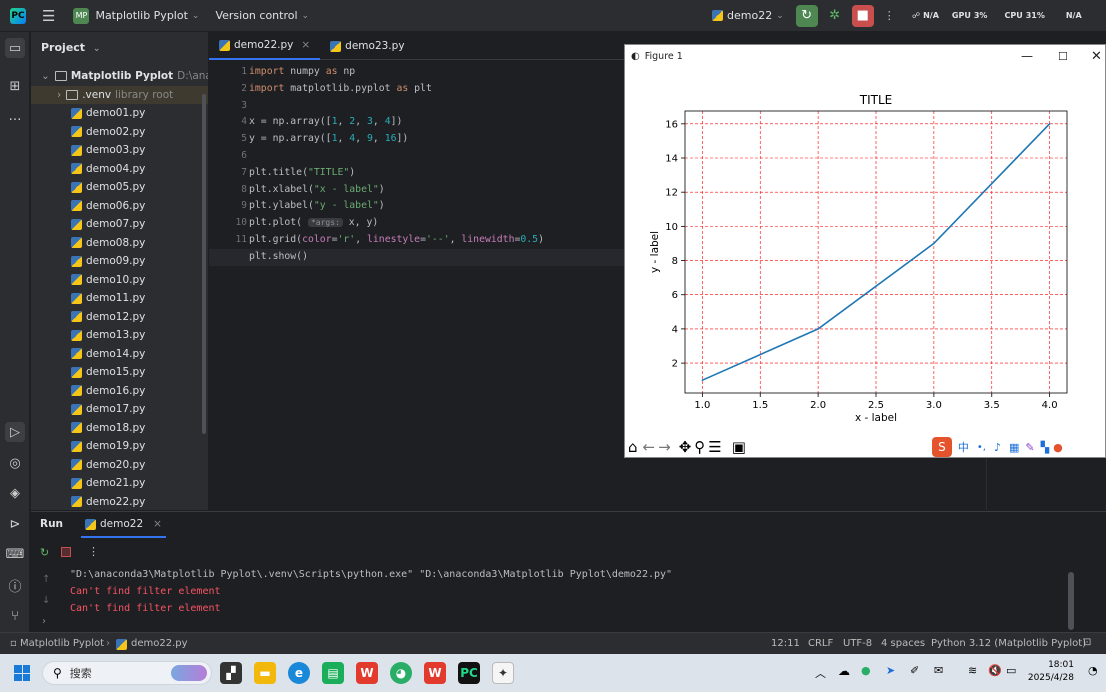 This screenshot has height=692, width=1106. I want to click on tree-file: demo09.py, so click(119, 261).